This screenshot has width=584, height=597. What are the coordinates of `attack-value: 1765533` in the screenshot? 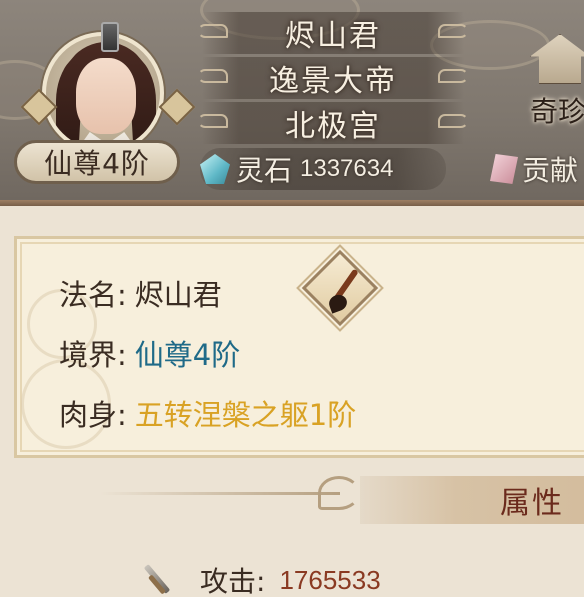 It's located at (330, 579).